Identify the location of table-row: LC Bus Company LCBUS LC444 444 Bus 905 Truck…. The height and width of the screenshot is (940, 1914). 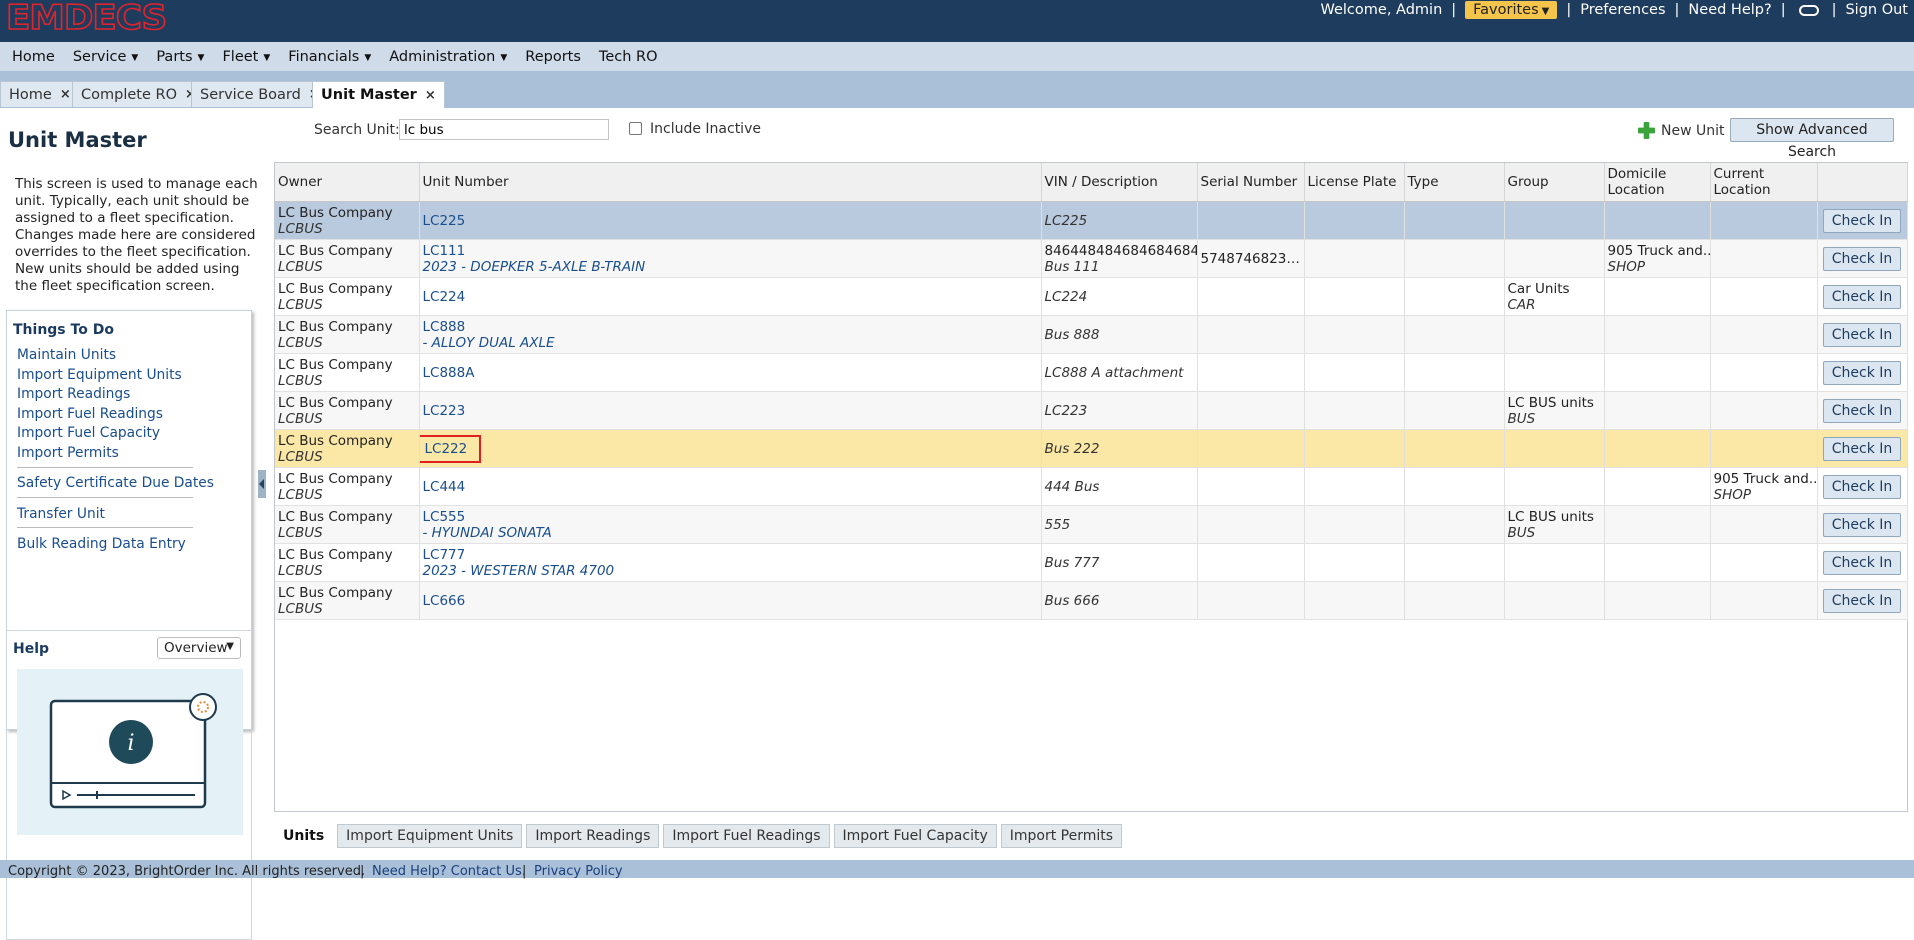
(1091, 486).